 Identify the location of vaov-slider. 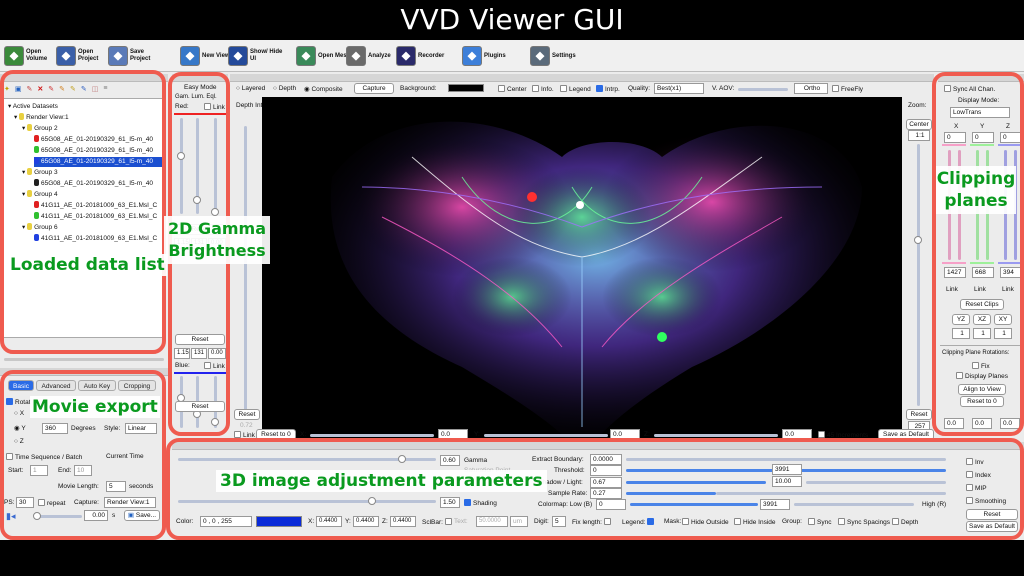
(763, 89).